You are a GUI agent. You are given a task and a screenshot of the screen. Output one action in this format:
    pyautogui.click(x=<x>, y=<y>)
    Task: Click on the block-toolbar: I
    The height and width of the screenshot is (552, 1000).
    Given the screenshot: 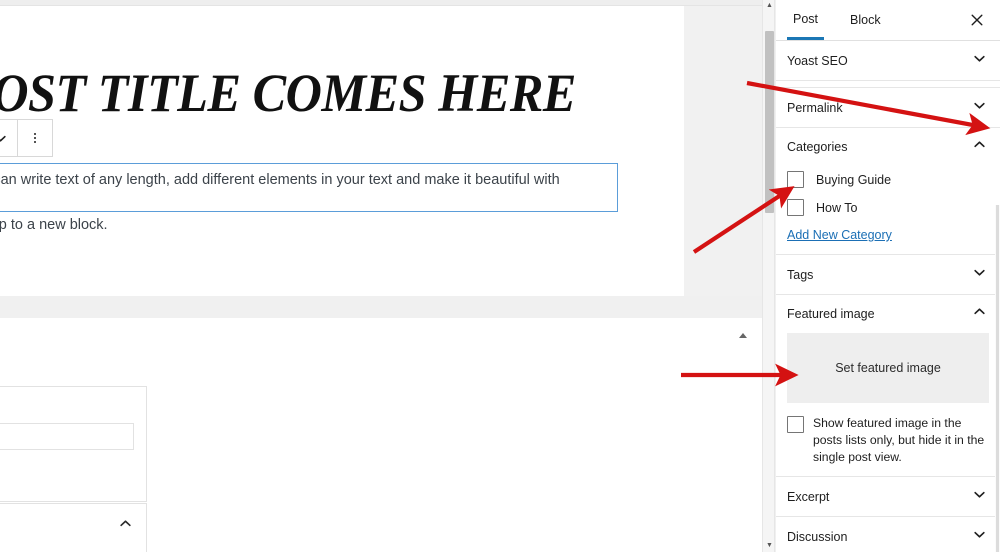 What is the action you would take?
    pyautogui.click(x=26, y=138)
    